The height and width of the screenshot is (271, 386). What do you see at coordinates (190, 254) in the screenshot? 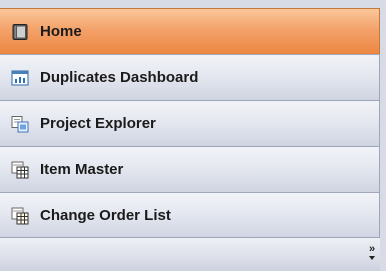
I see `navigation-pane-footer: »` at bounding box center [190, 254].